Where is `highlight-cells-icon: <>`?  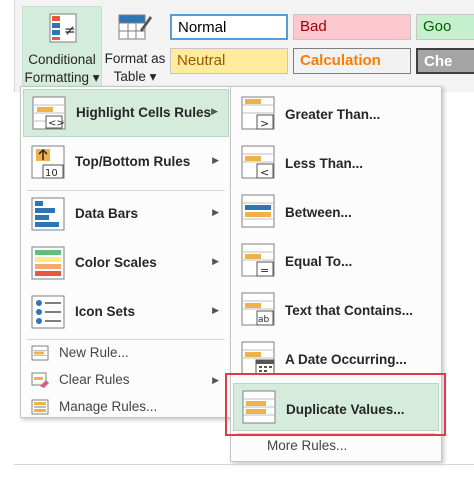
highlight-cells-icon: <> is located at coordinates (49, 113).